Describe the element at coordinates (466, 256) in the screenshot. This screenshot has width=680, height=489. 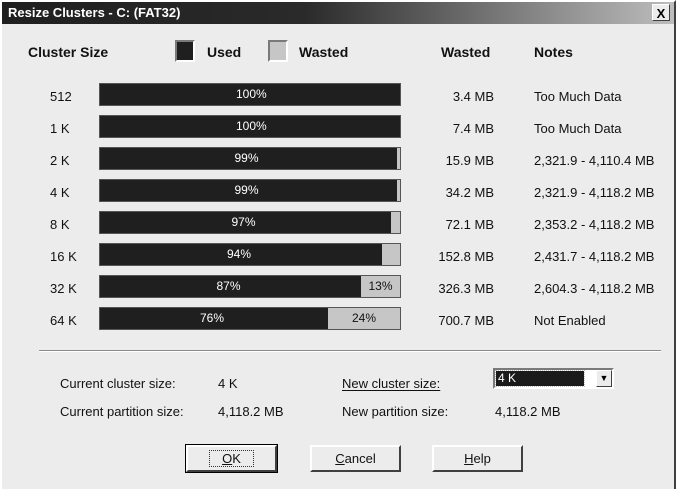
I see `wasted-size: 152.8 MB` at that location.